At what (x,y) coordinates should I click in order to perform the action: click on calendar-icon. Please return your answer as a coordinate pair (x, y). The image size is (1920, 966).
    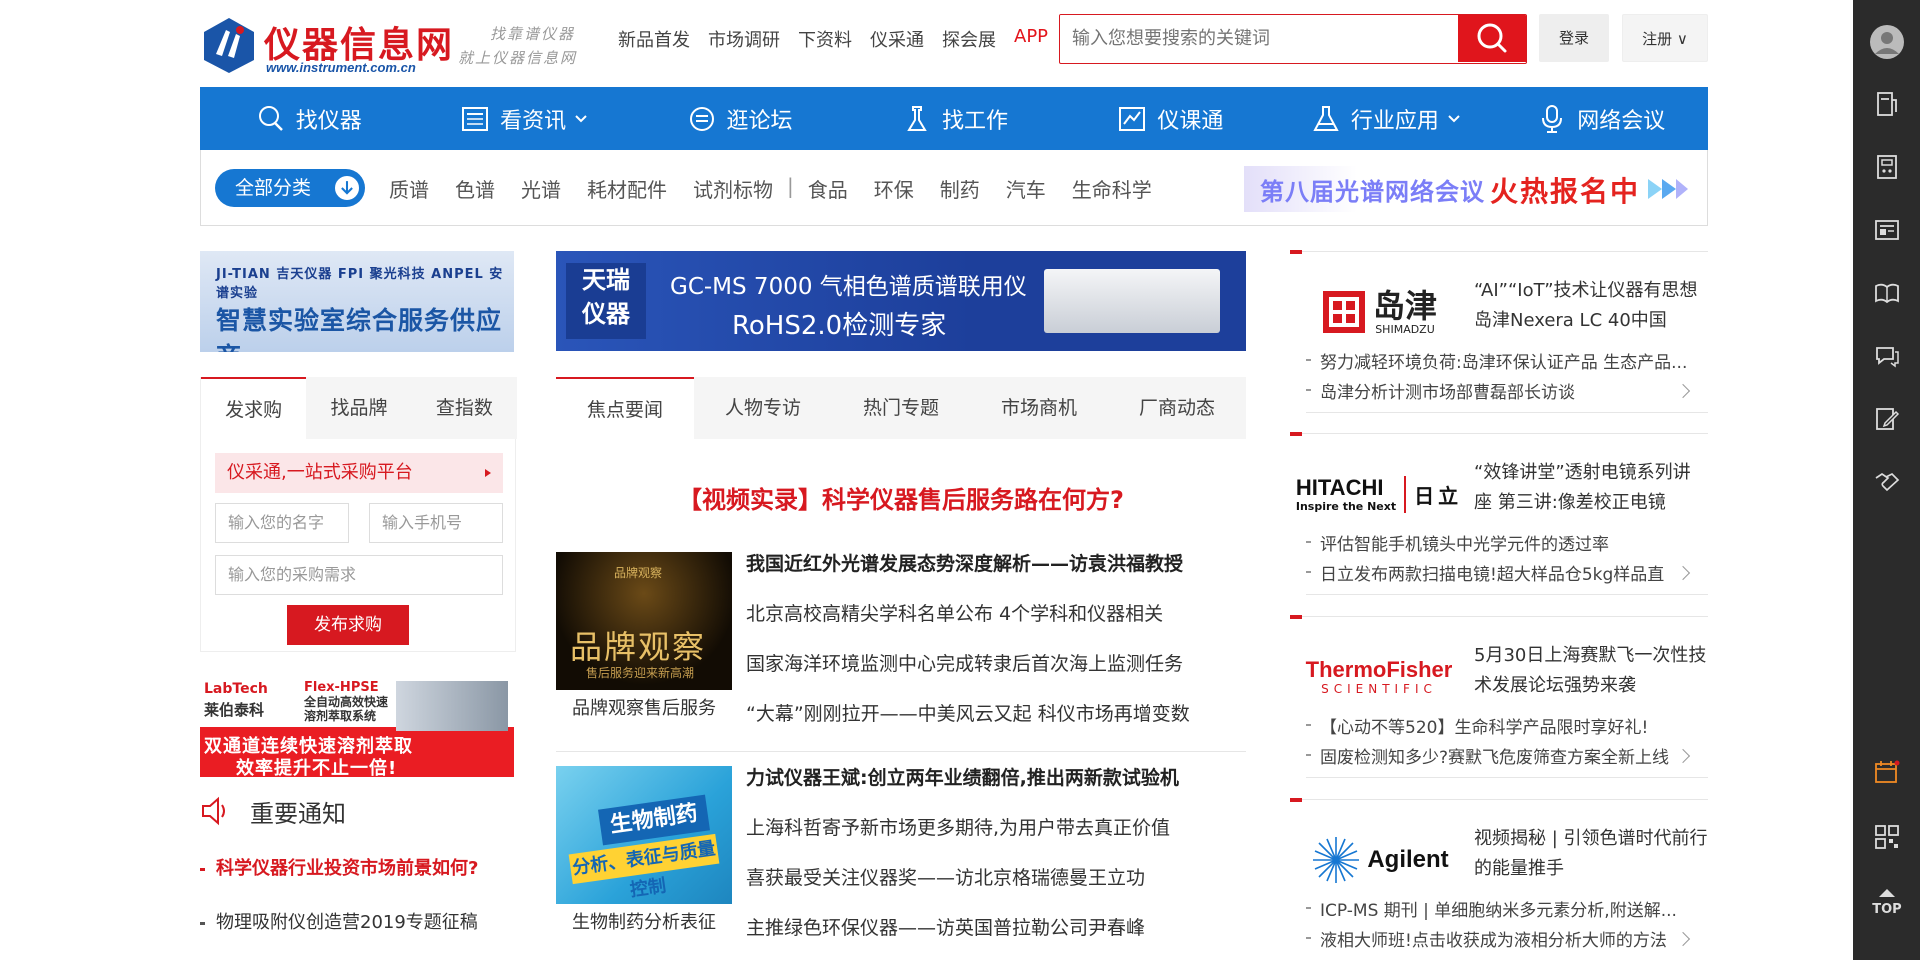
    Looking at the image, I should click on (1887, 772).